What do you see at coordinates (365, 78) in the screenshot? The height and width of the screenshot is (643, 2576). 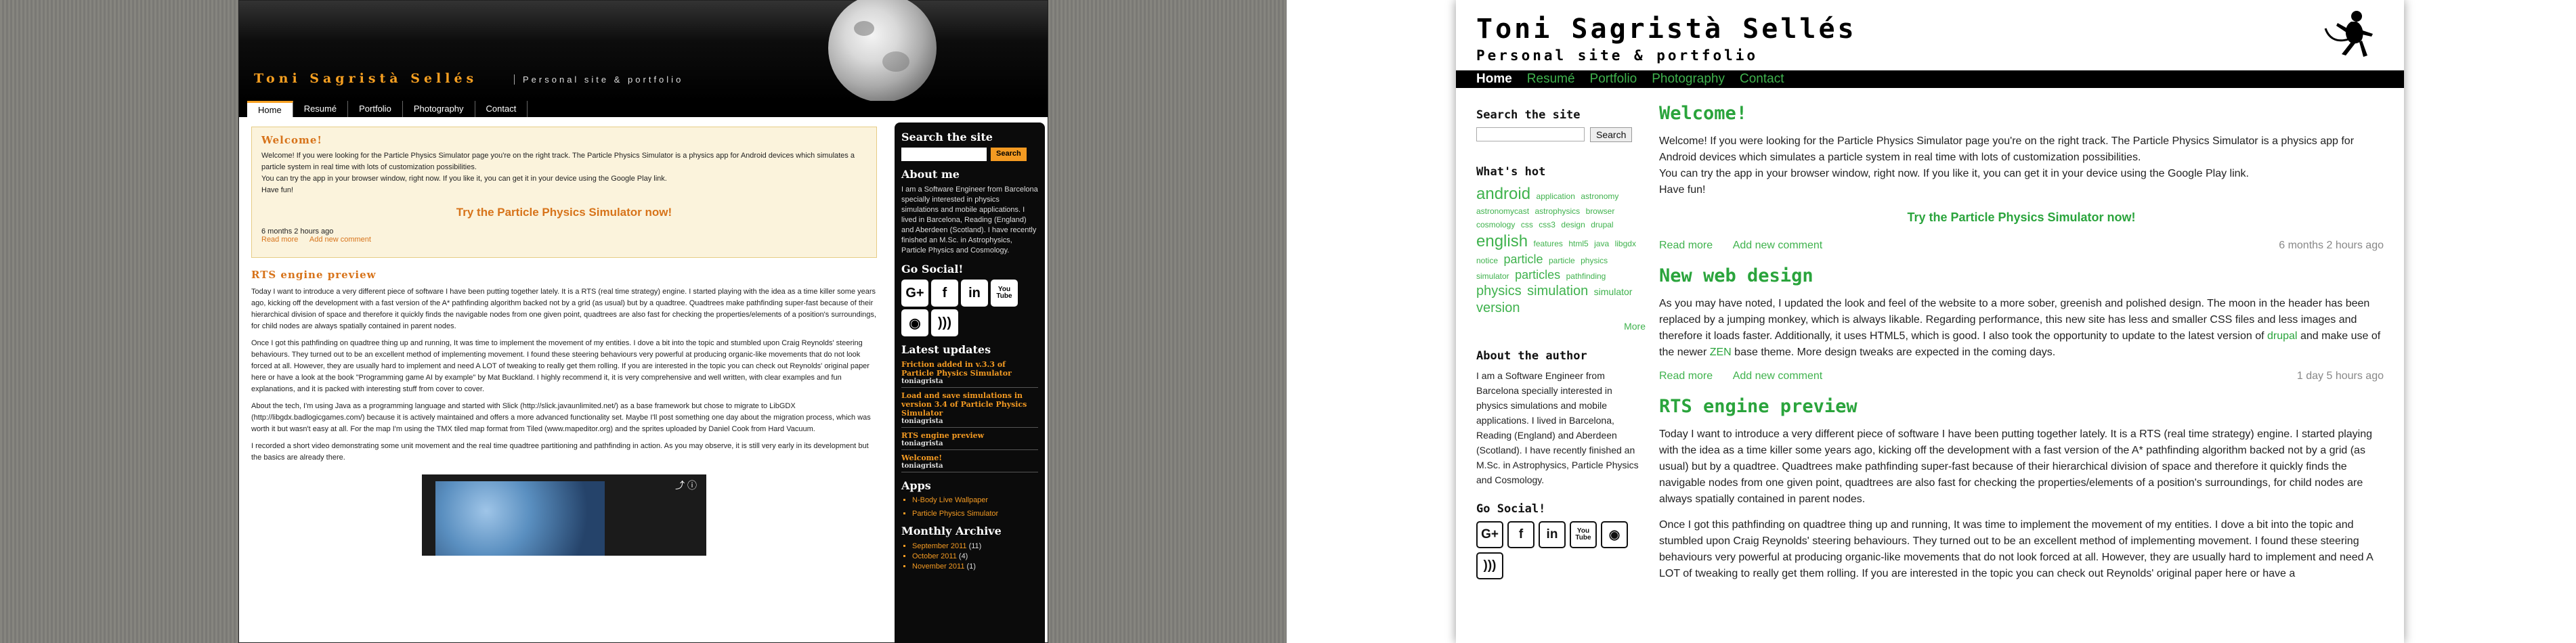 I see `old-site-title: Toni Sagristà Sellés` at bounding box center [365, 78].